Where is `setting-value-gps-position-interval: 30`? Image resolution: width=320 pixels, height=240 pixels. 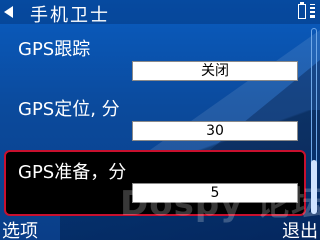 setting-value-gps-position-interval: 30 is located at coordinates (215, 131).